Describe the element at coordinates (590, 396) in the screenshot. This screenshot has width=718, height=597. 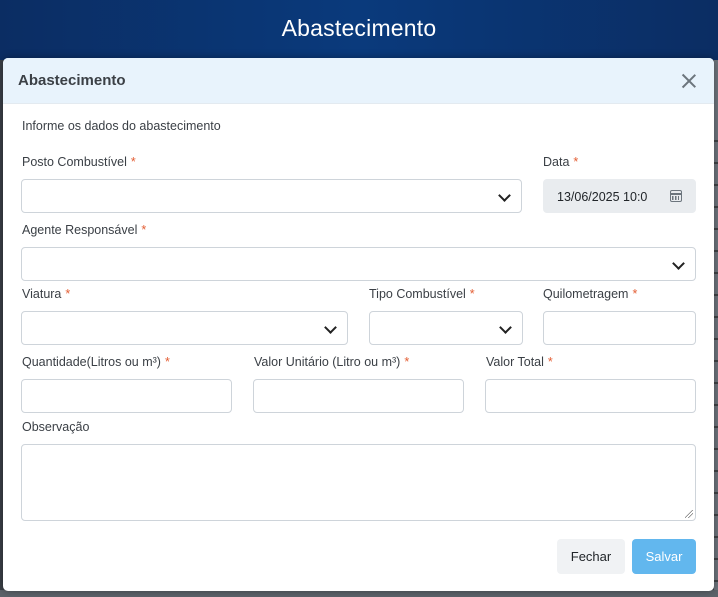
I see `valor-total-input` at that location.